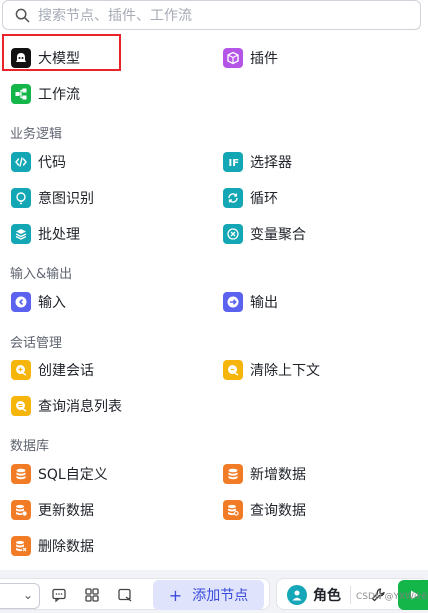 This screenshot has width=428, height=613. What do you see at coordinates (271, 163) in the screenshot?
I see `node-item-label: 选择器` at bounding box center [271, 163].